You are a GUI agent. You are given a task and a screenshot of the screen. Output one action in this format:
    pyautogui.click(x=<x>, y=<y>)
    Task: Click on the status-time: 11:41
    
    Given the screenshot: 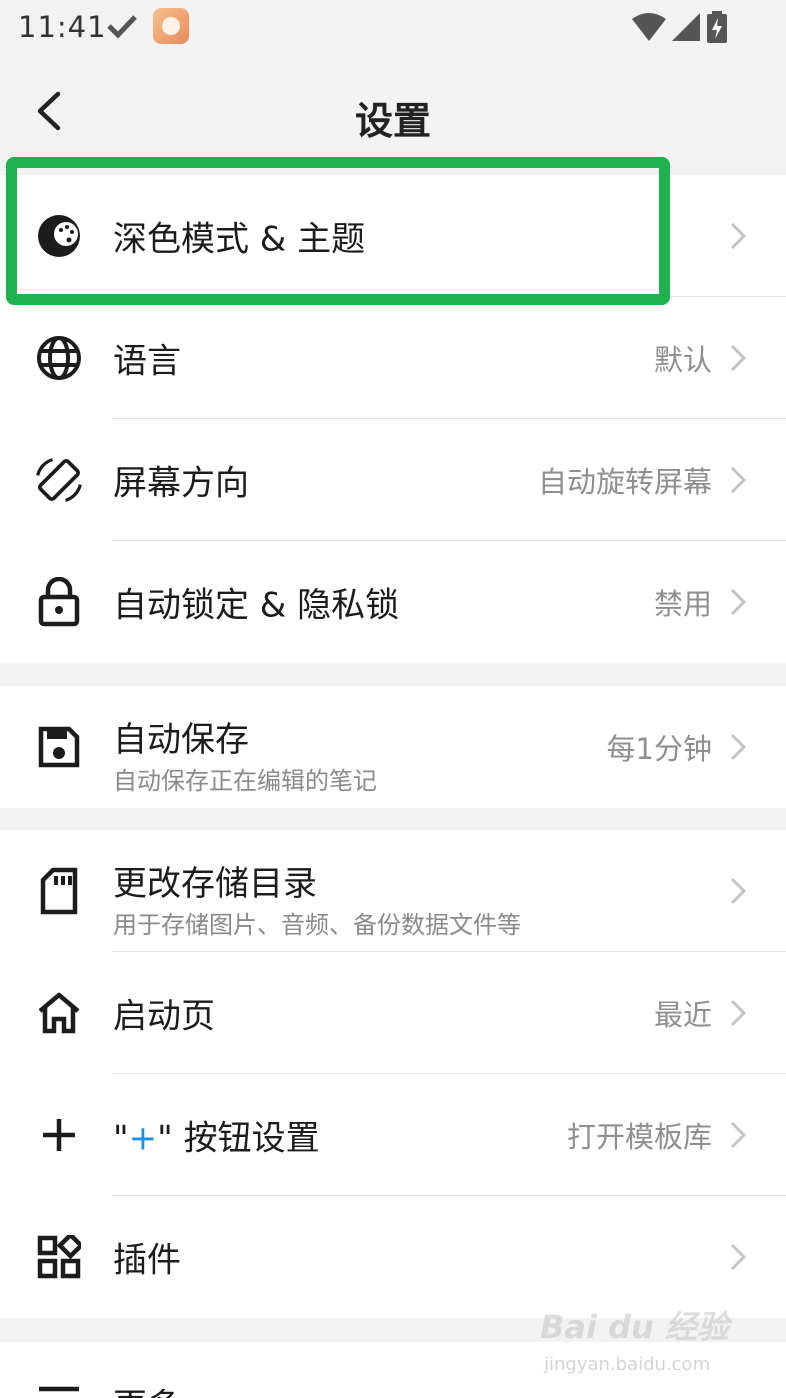 What is the action you would take?
    pyautogui.click(x=62, y=27)
    